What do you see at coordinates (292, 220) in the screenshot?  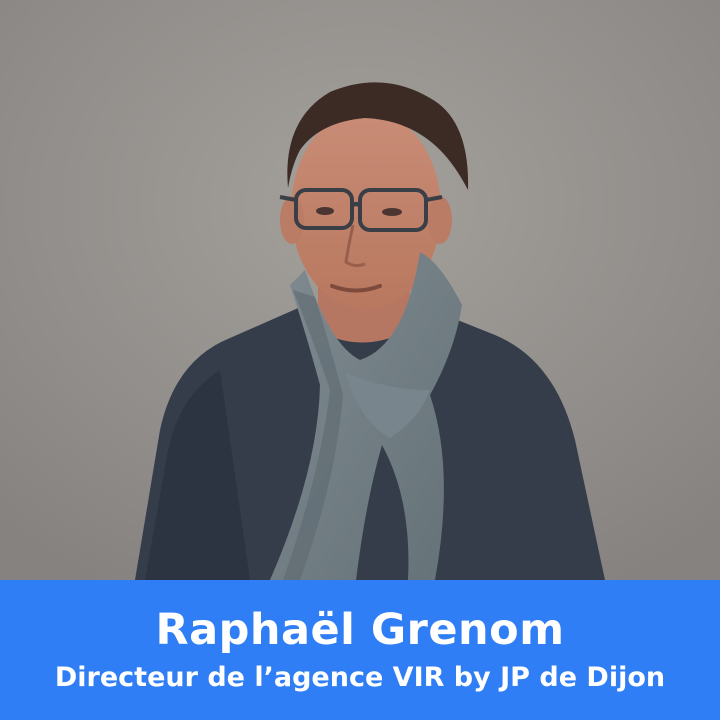 I see `left-ear` at bounding box center [292, 220].